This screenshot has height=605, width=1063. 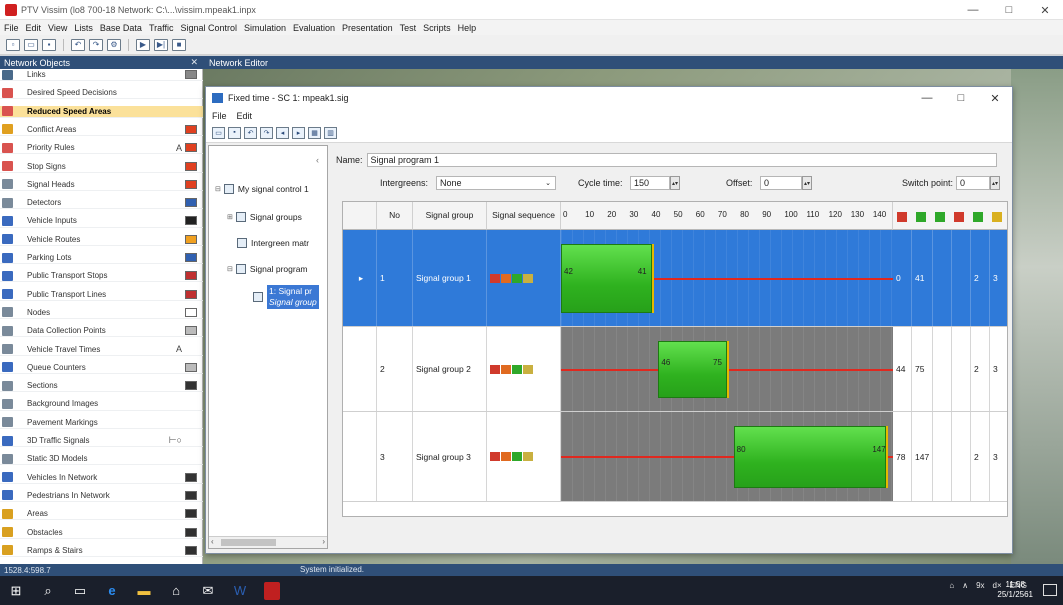 What do you see at coordinates (101, 185) in the screenshot?
I see `network-object-signal-heads: Signal Heads` at bounding box center [101, 185].